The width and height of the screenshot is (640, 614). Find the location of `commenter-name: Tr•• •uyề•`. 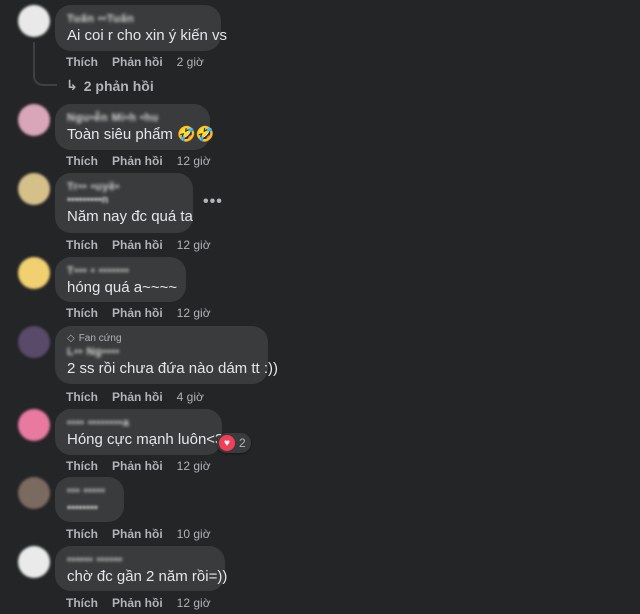

commenter-name: Tr•• •uyề• is located at coordinates (124, 187).